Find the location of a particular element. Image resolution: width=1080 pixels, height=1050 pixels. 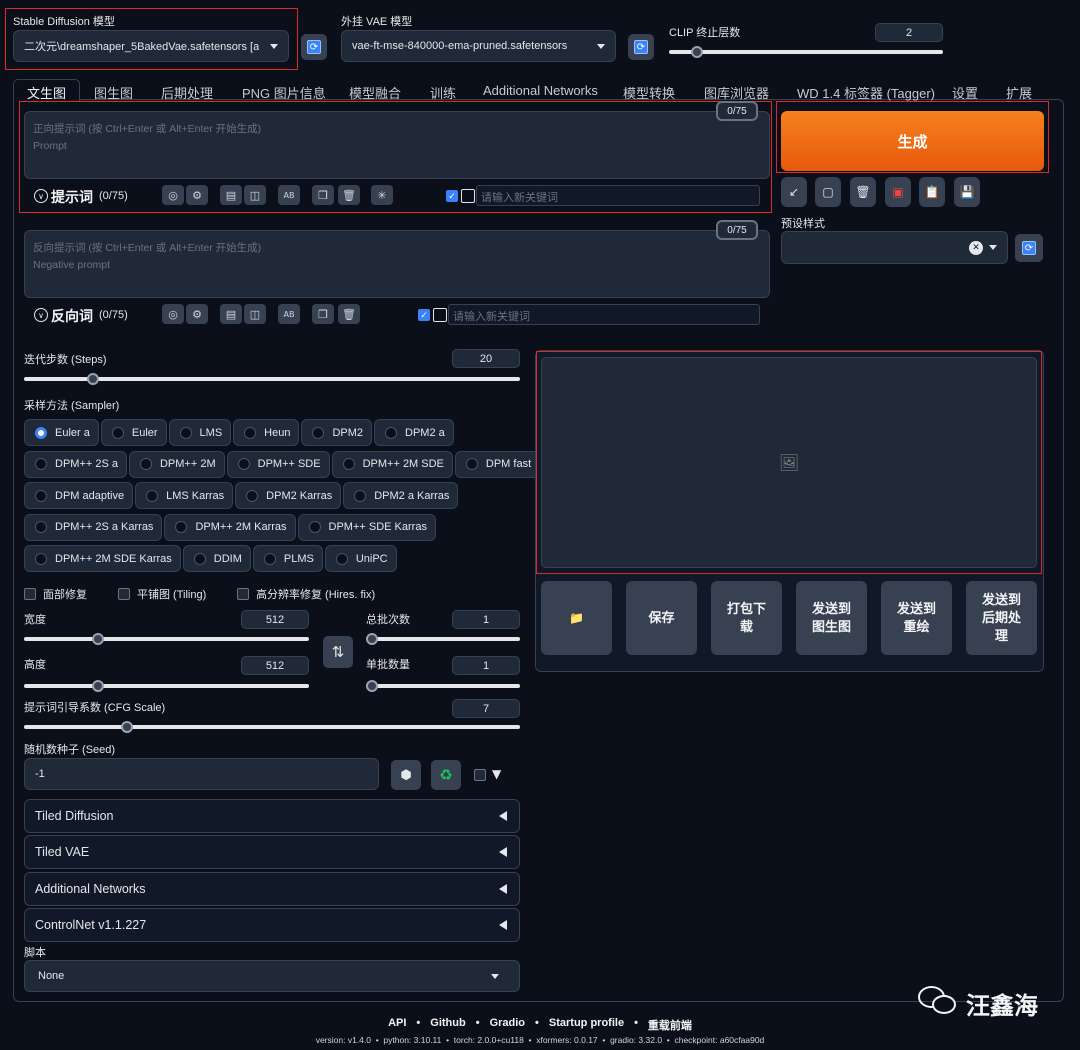

script-select: None is located at coordinates (272, 976).